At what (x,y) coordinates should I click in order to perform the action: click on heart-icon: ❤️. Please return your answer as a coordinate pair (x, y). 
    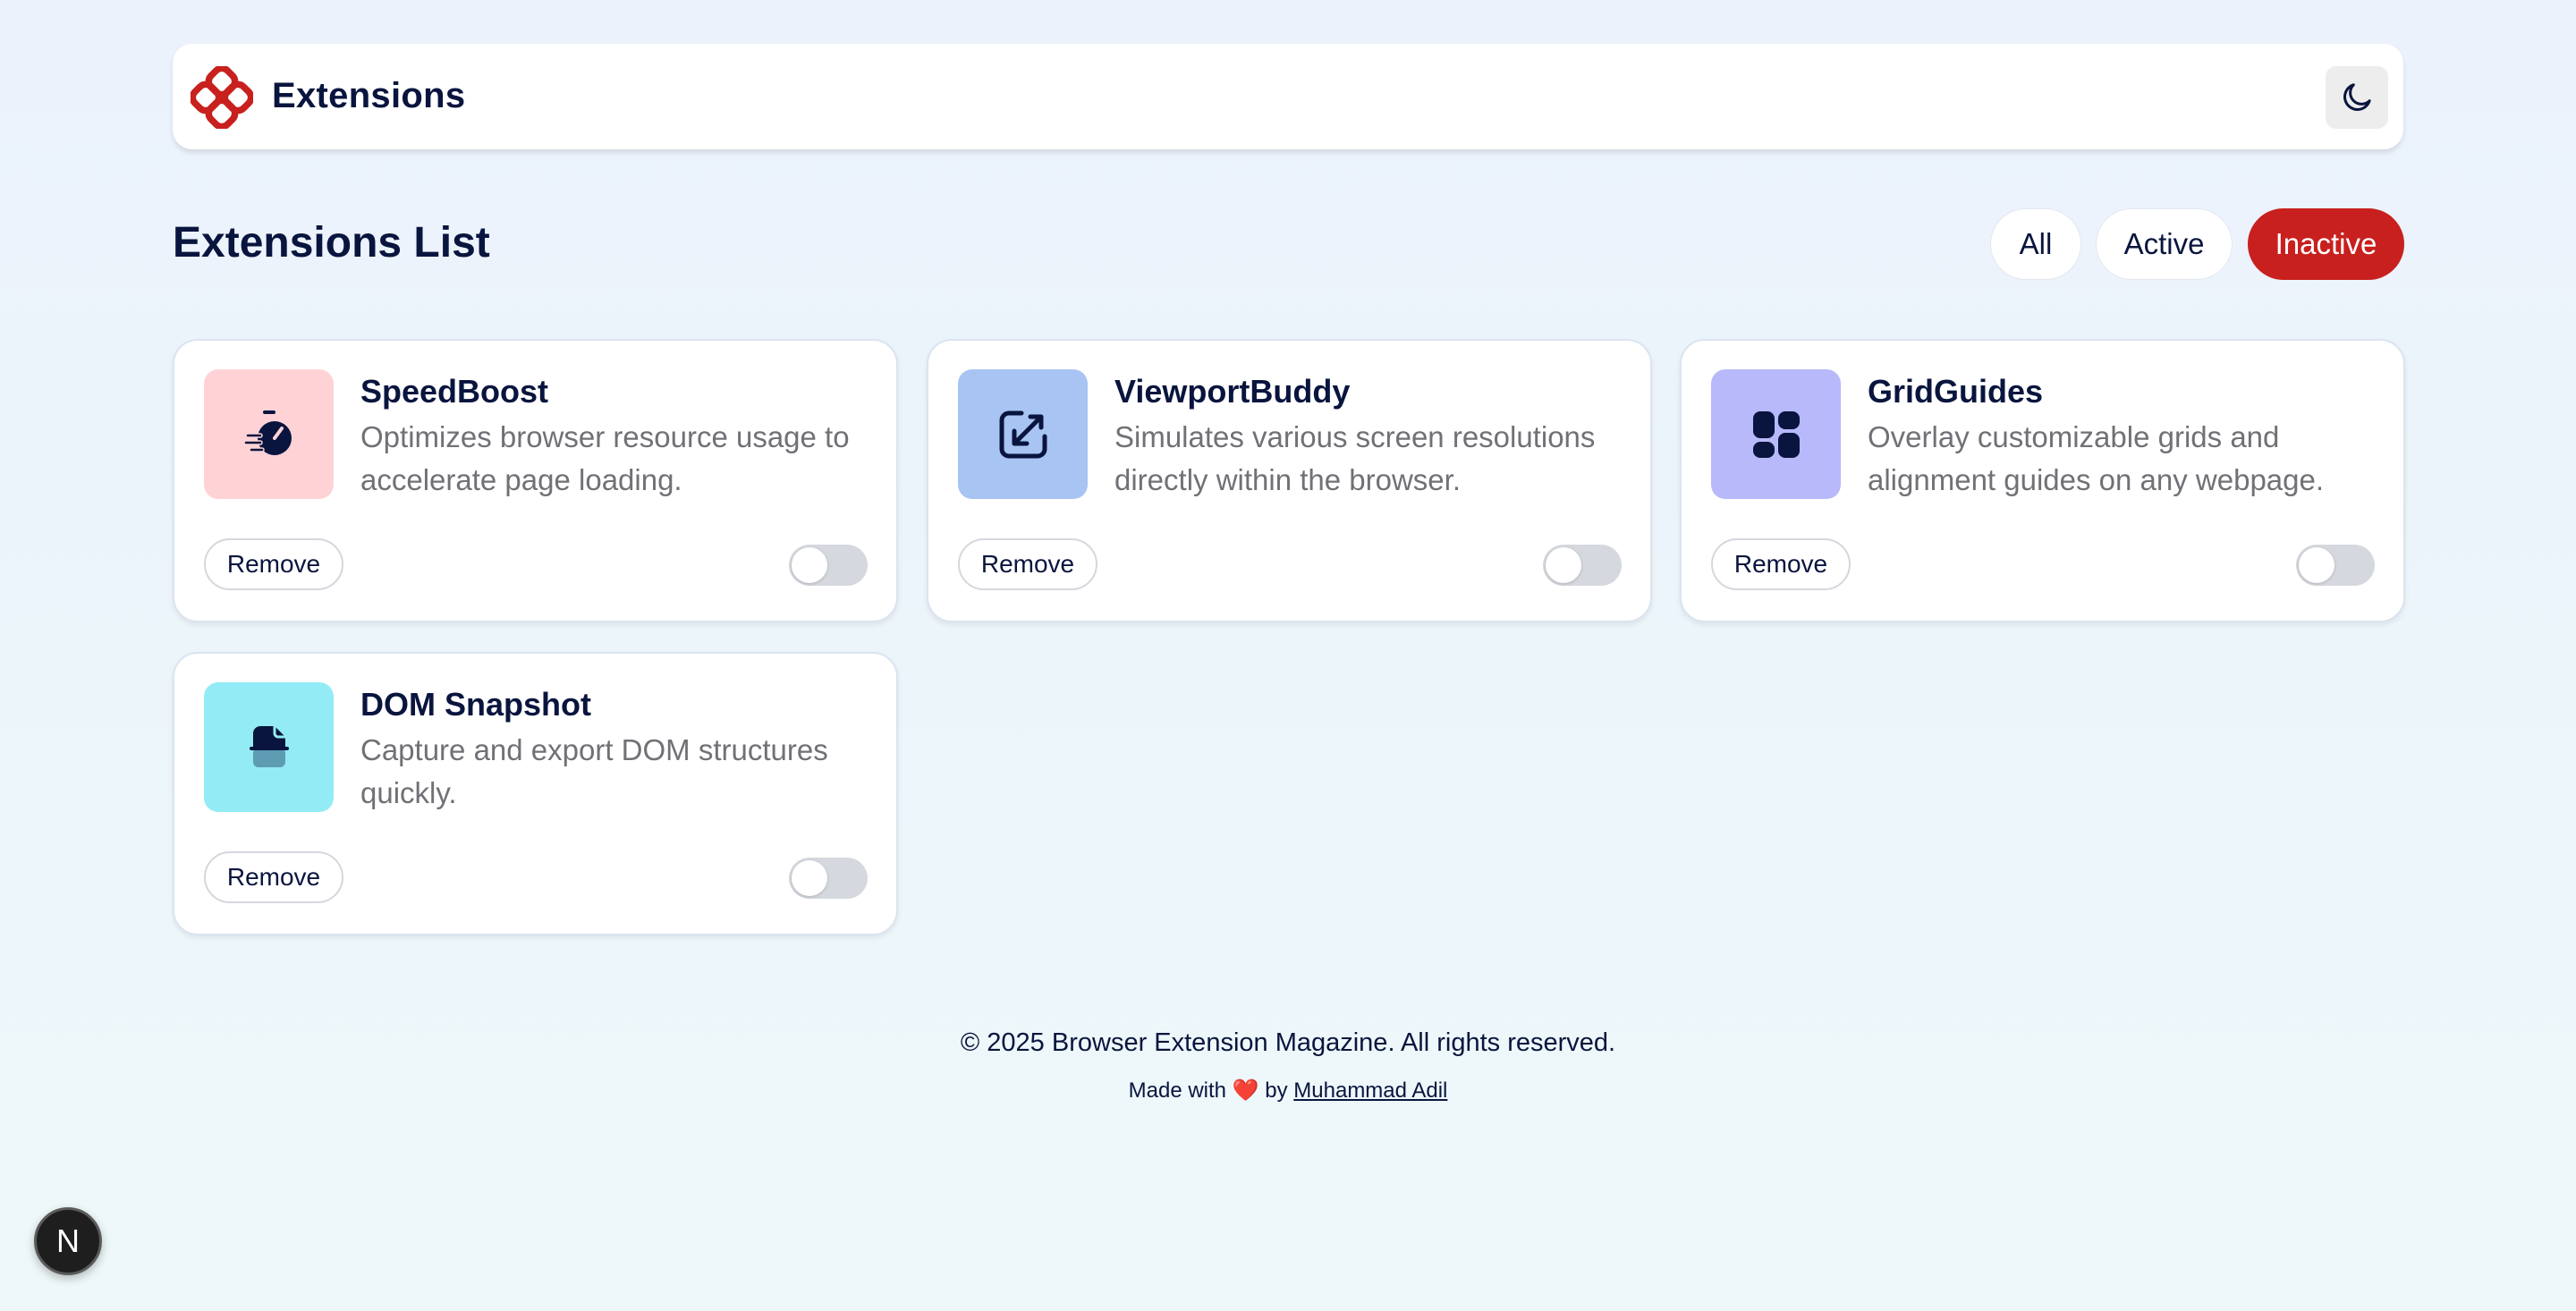
    Looking at the image, I should click on (1245, 1090).